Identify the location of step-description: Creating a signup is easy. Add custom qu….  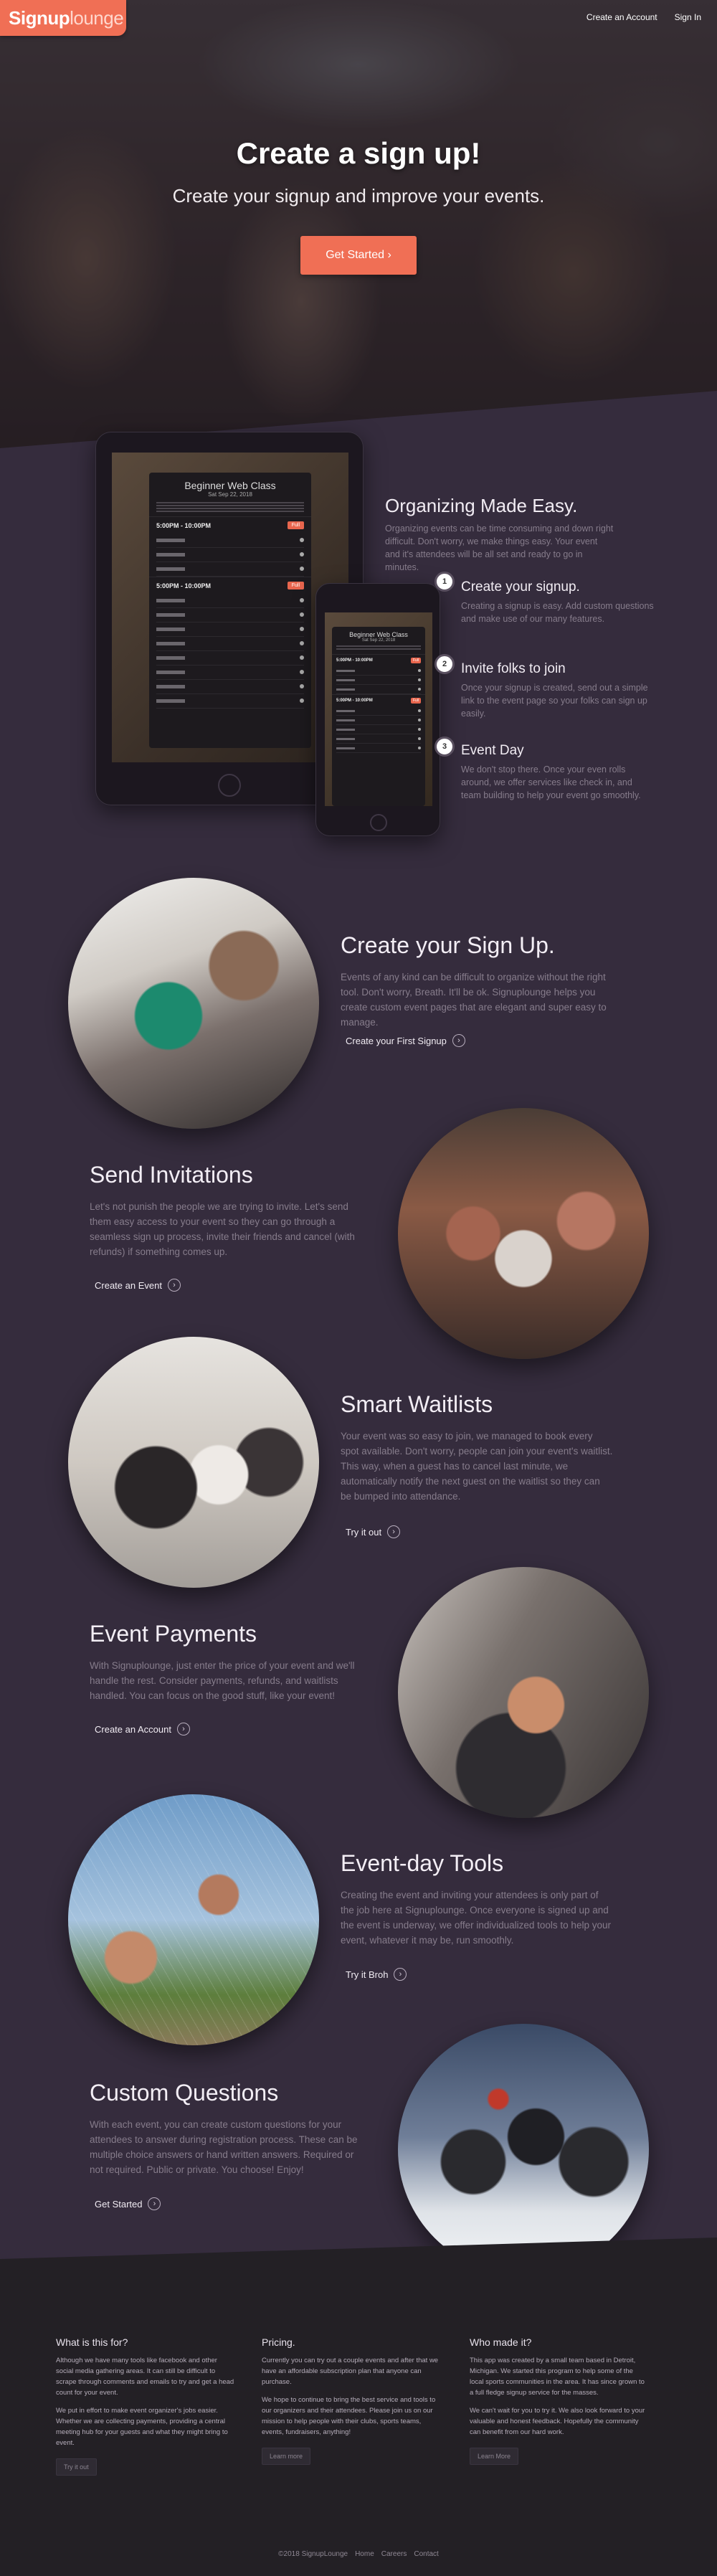
(557, 612).